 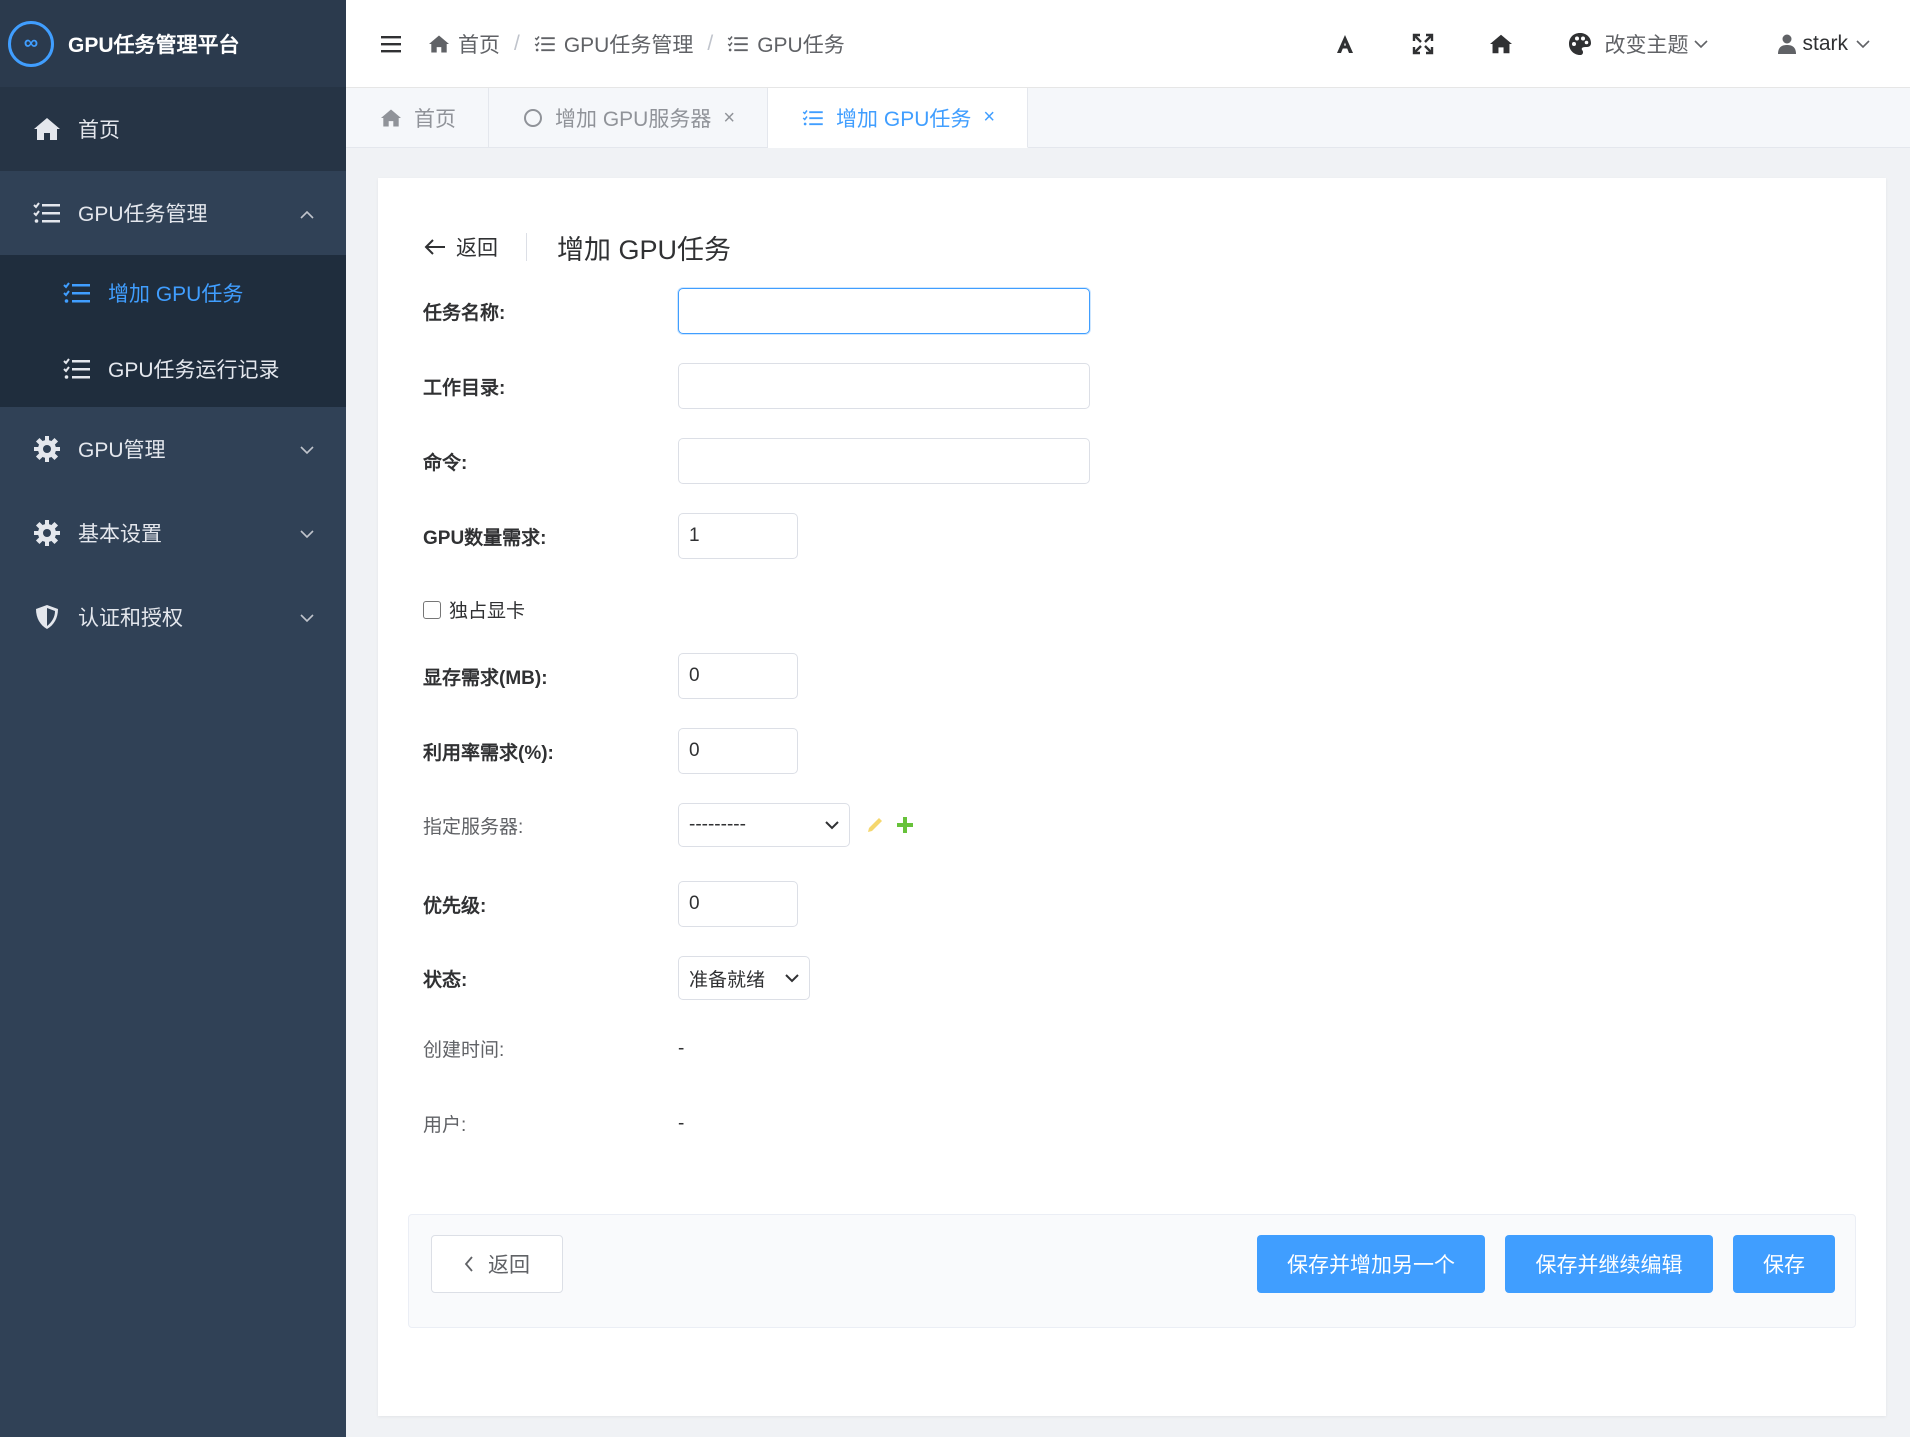 I want to click on sidebar-item-label: GPU任务管理, so click(x=143, y=214).